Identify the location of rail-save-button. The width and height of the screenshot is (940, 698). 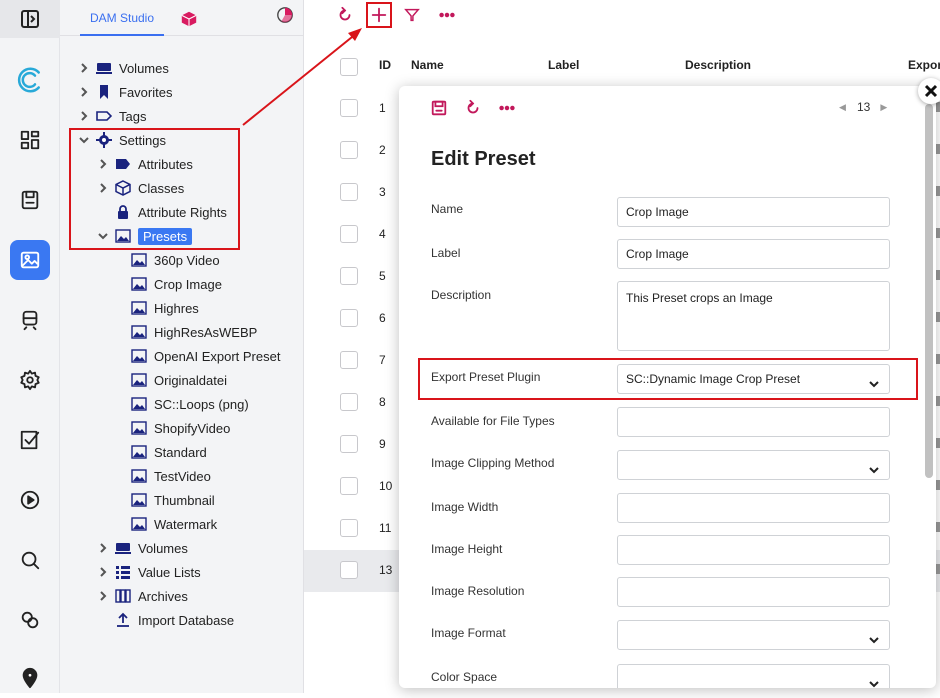
(30, 200).